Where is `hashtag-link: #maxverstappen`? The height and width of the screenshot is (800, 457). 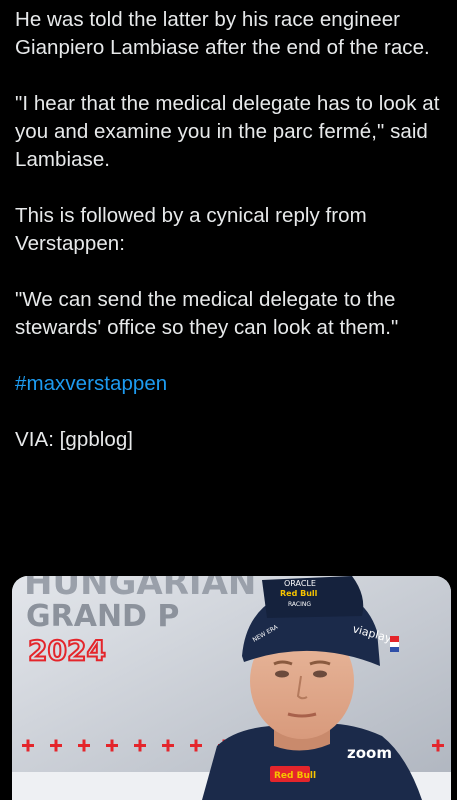 hashtag-link: #maxverstappen is located at coordinates (91, 383).